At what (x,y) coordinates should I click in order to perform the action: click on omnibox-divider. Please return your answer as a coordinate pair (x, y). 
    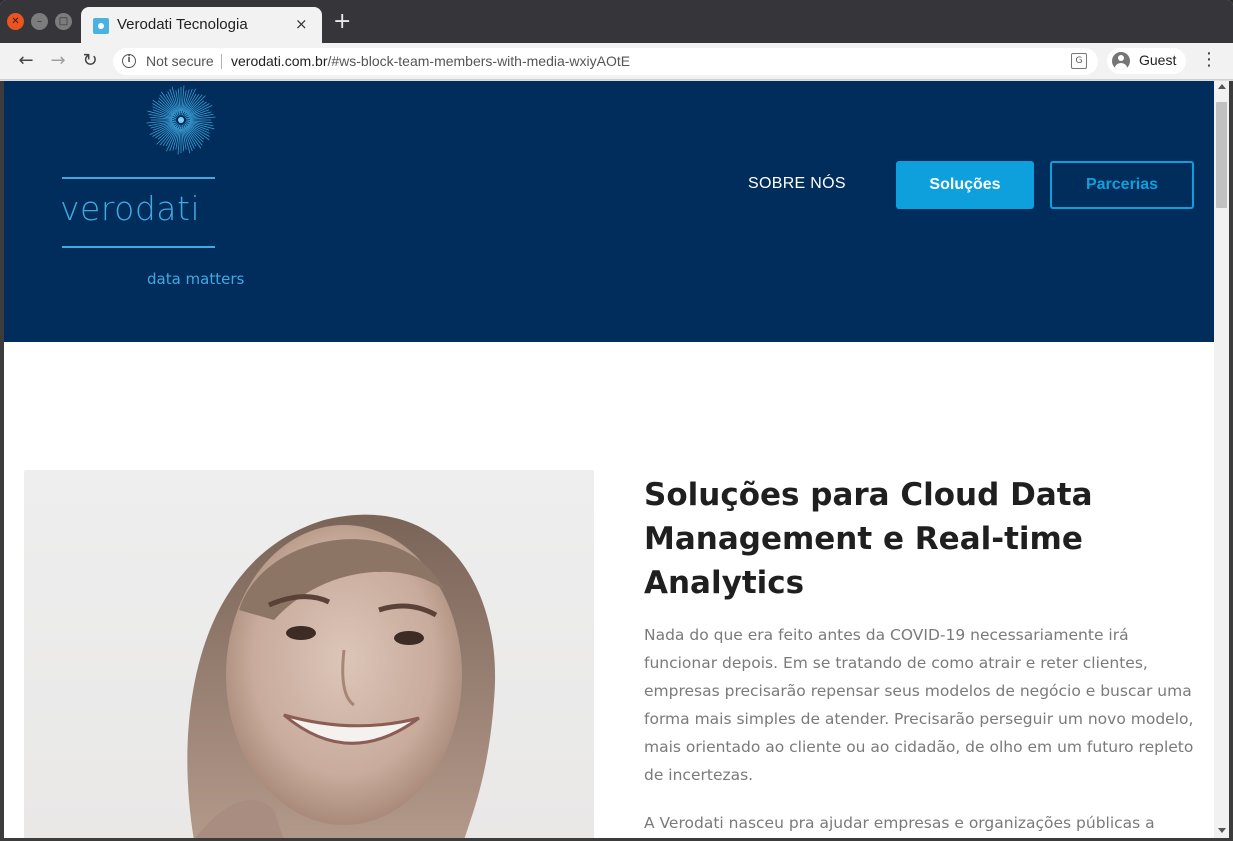
    Looking at the image, I should click on (221, 61).